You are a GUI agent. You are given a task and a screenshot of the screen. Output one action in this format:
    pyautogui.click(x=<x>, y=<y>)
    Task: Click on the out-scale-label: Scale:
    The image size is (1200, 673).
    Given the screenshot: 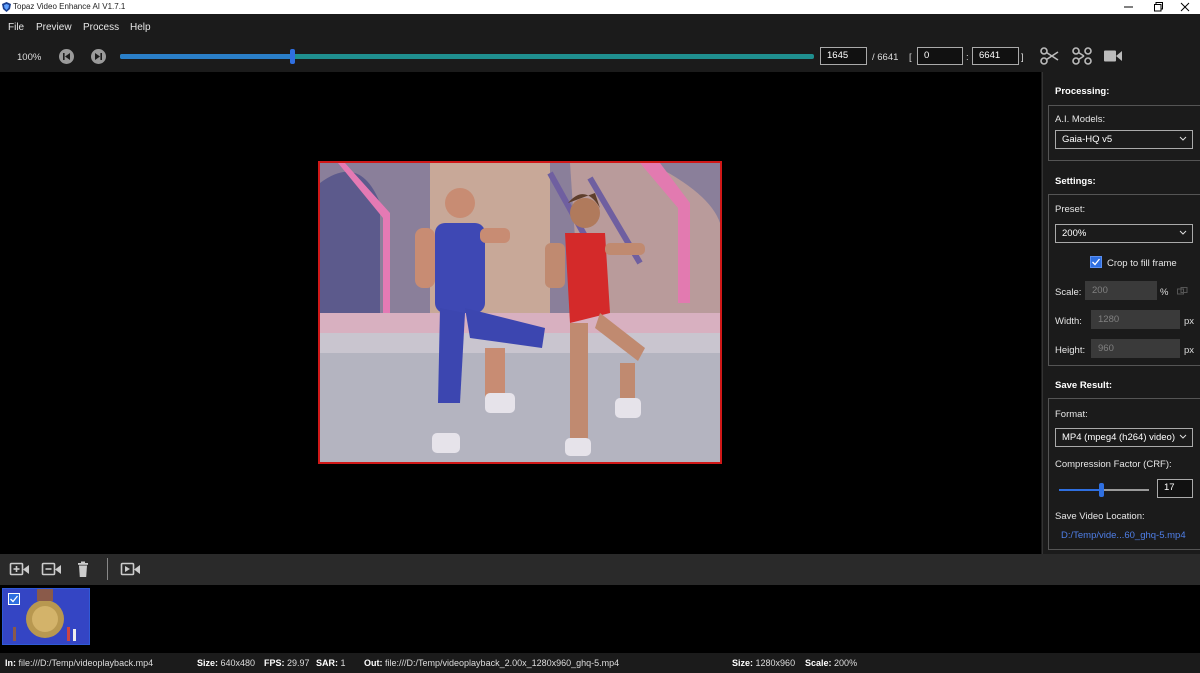 What is the action you would take?
    pyautogui.click(x=818, y=663)
    